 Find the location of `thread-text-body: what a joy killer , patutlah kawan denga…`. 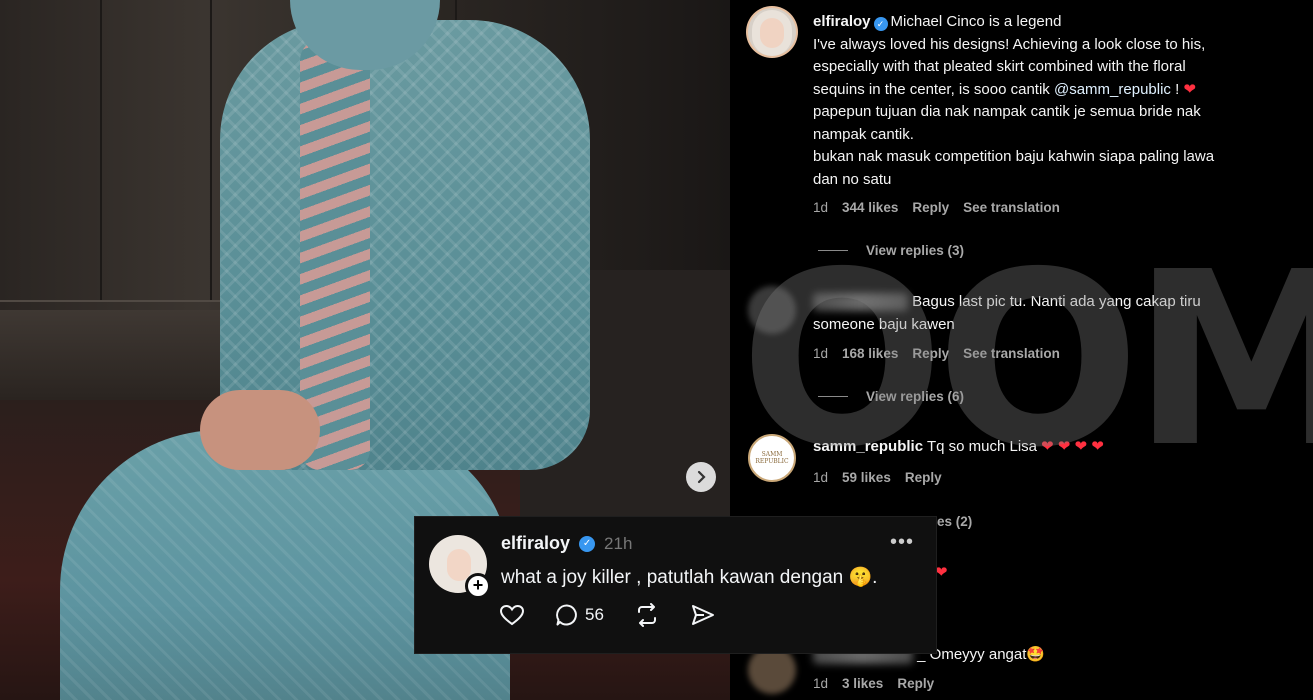

thread-text-body: what a joy killer , patutlah kawan denga… is located at coordinates (672, 577).